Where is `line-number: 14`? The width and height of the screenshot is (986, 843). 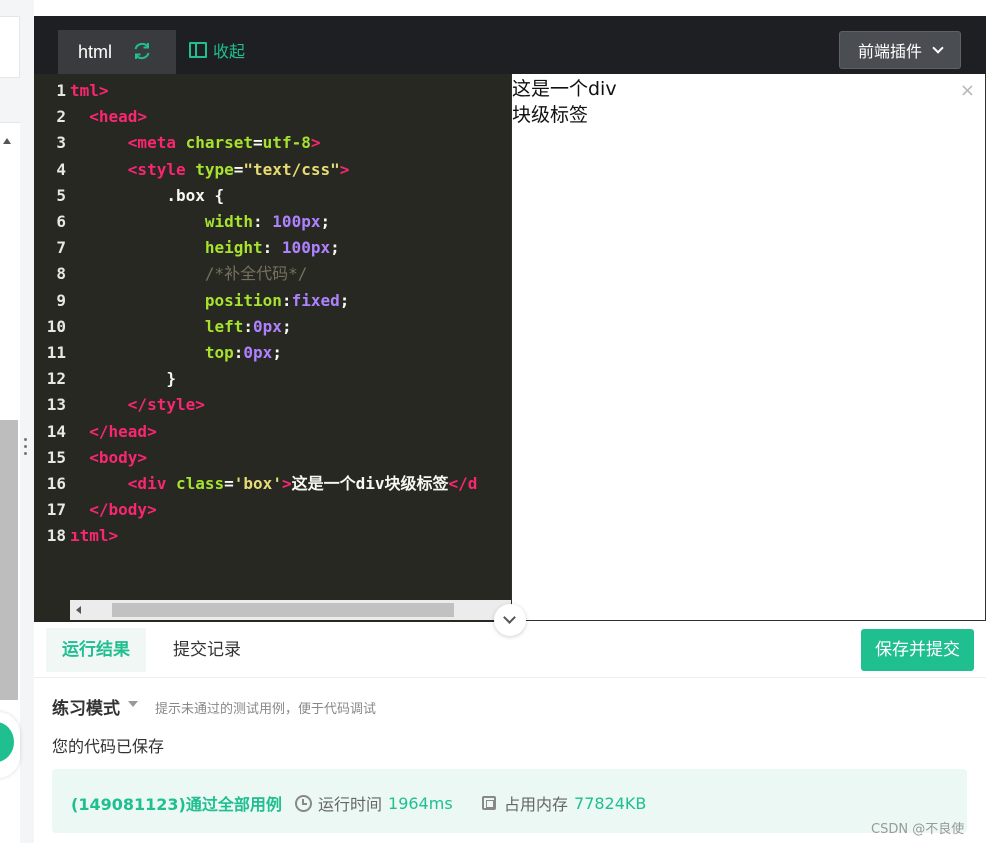
line-number: 14 is located at coordinates (56, 431).